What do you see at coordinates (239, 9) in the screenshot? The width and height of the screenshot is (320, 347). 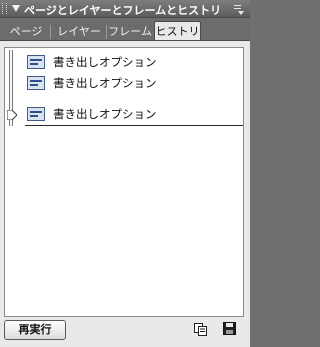 I see `panel-options-icon` at bounding box center [239, 9].